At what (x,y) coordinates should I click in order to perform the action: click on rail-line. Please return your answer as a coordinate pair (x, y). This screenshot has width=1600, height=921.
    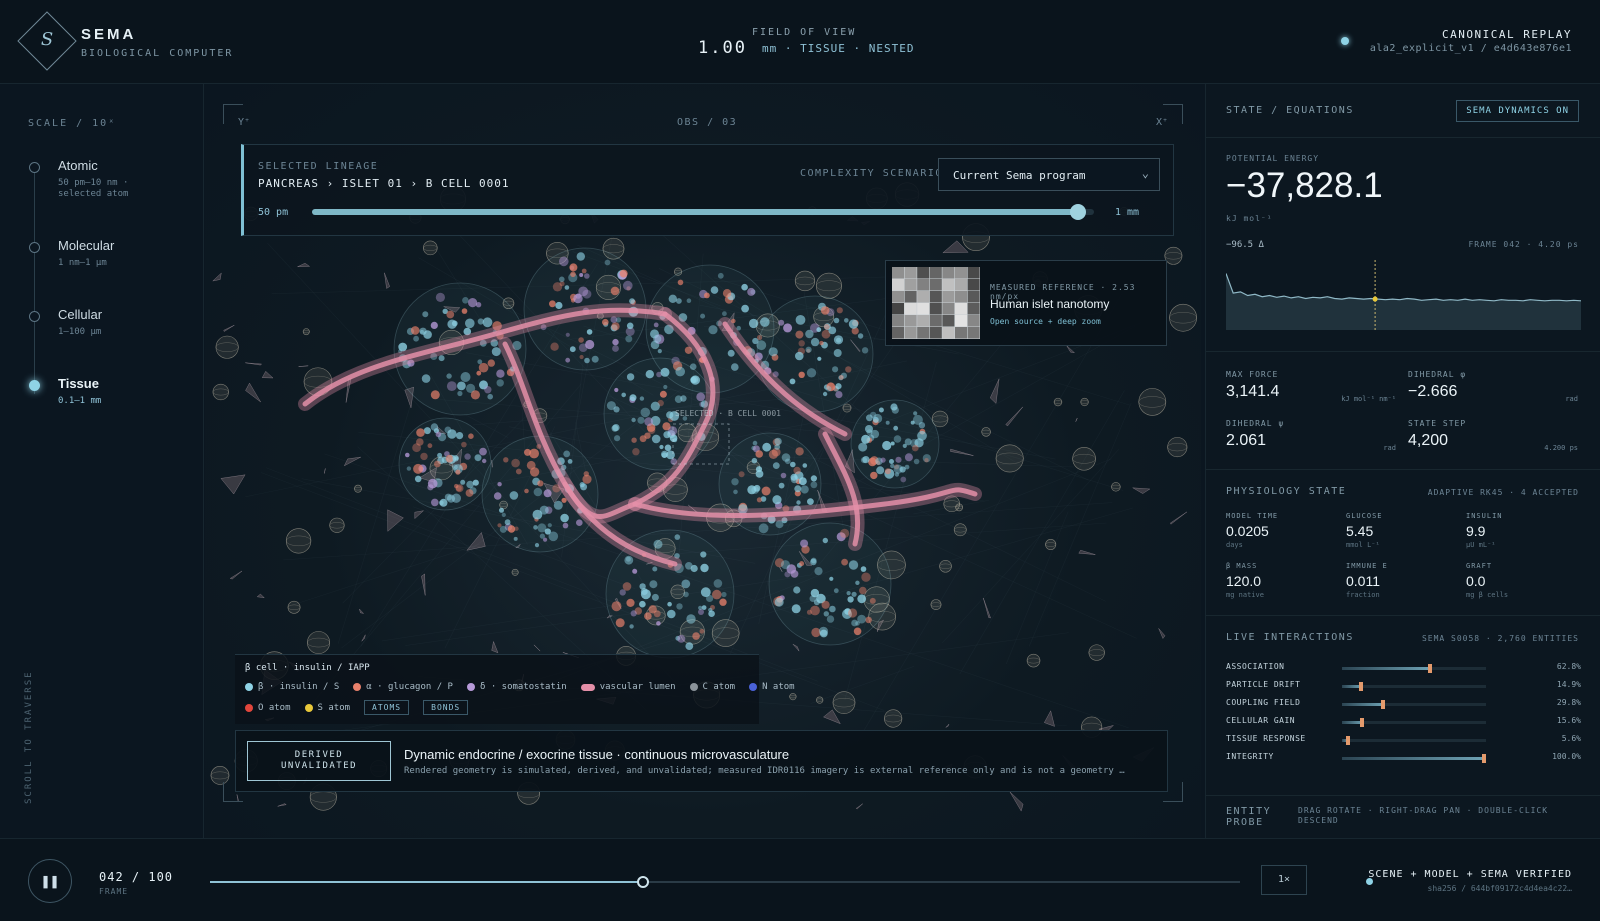
    Looking at the image, I should click on (34, 279).